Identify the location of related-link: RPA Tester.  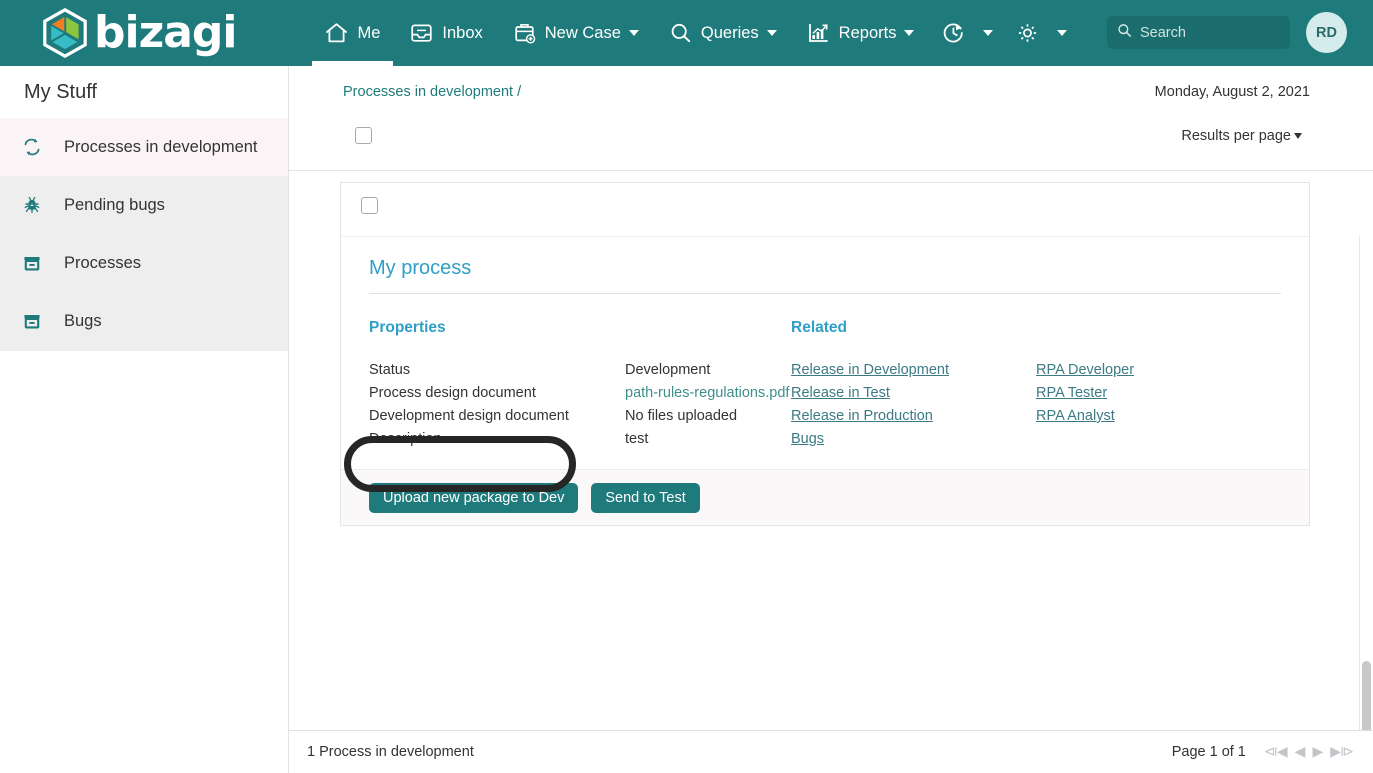
(1158, 393).